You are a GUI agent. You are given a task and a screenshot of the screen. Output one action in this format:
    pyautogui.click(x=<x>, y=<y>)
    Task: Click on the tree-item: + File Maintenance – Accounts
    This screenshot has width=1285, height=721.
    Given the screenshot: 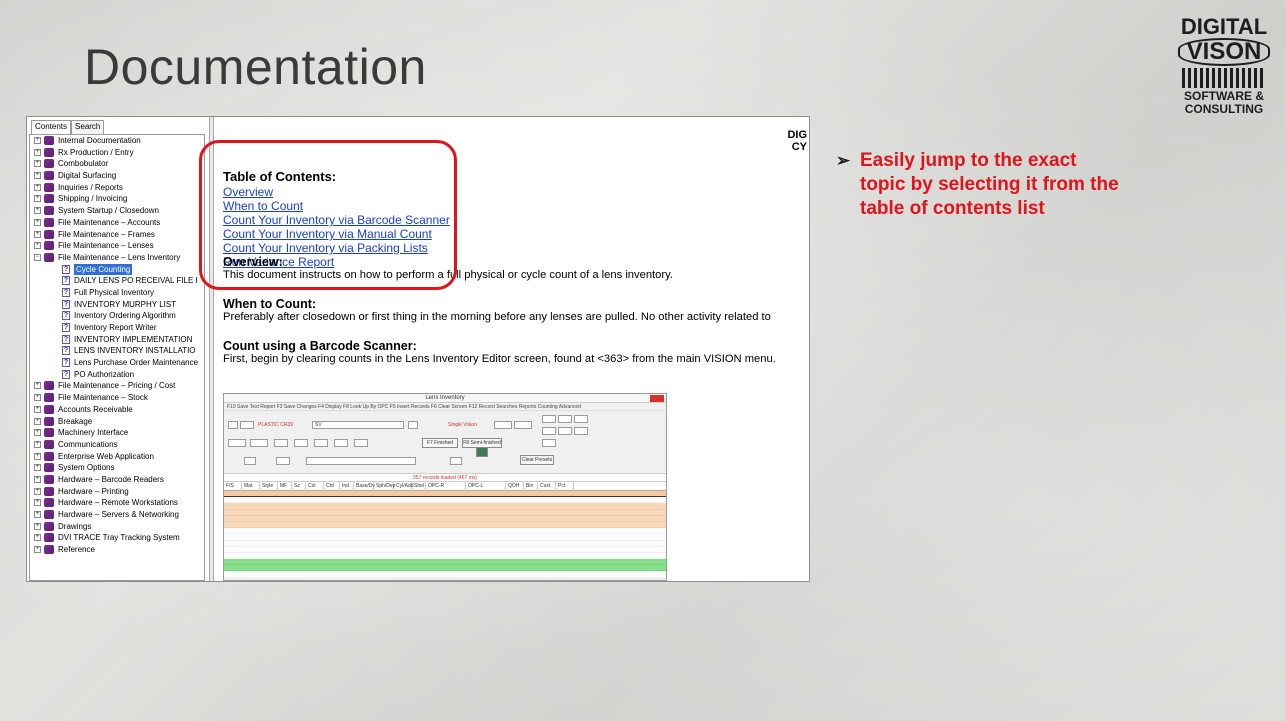 What is the action you would take?
    pyautogui.click(x=117, y=223)
    